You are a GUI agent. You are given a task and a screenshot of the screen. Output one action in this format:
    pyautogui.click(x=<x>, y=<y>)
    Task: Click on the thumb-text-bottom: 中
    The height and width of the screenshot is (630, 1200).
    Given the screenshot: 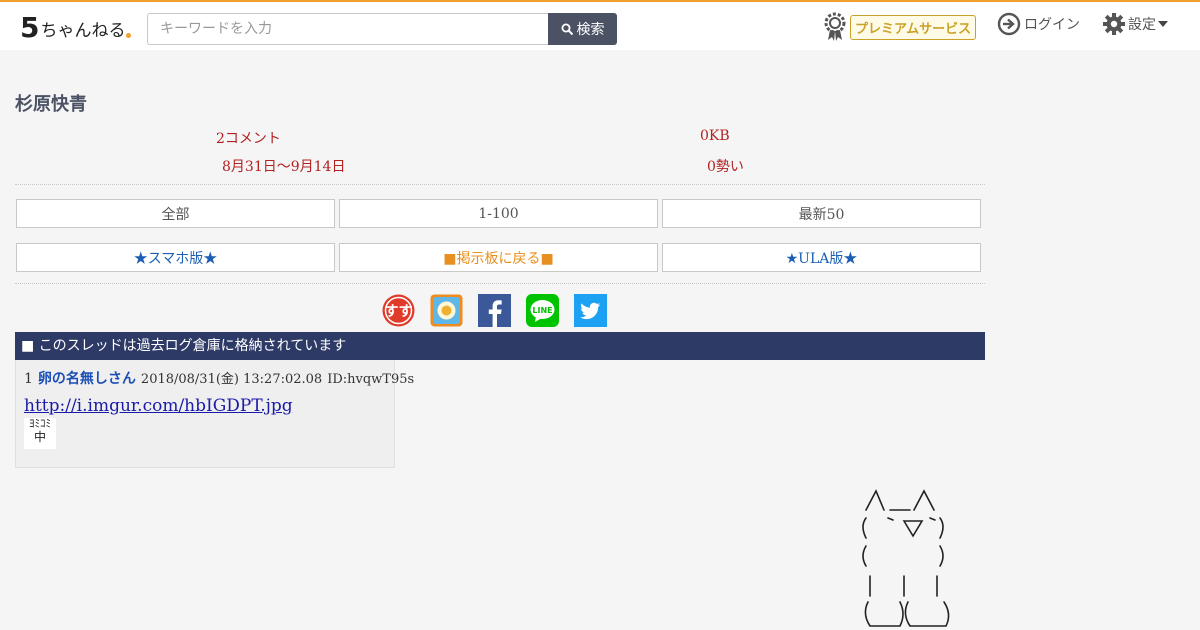 What is the action you would take?
    pyautogui.click(x=39, y=437)
    